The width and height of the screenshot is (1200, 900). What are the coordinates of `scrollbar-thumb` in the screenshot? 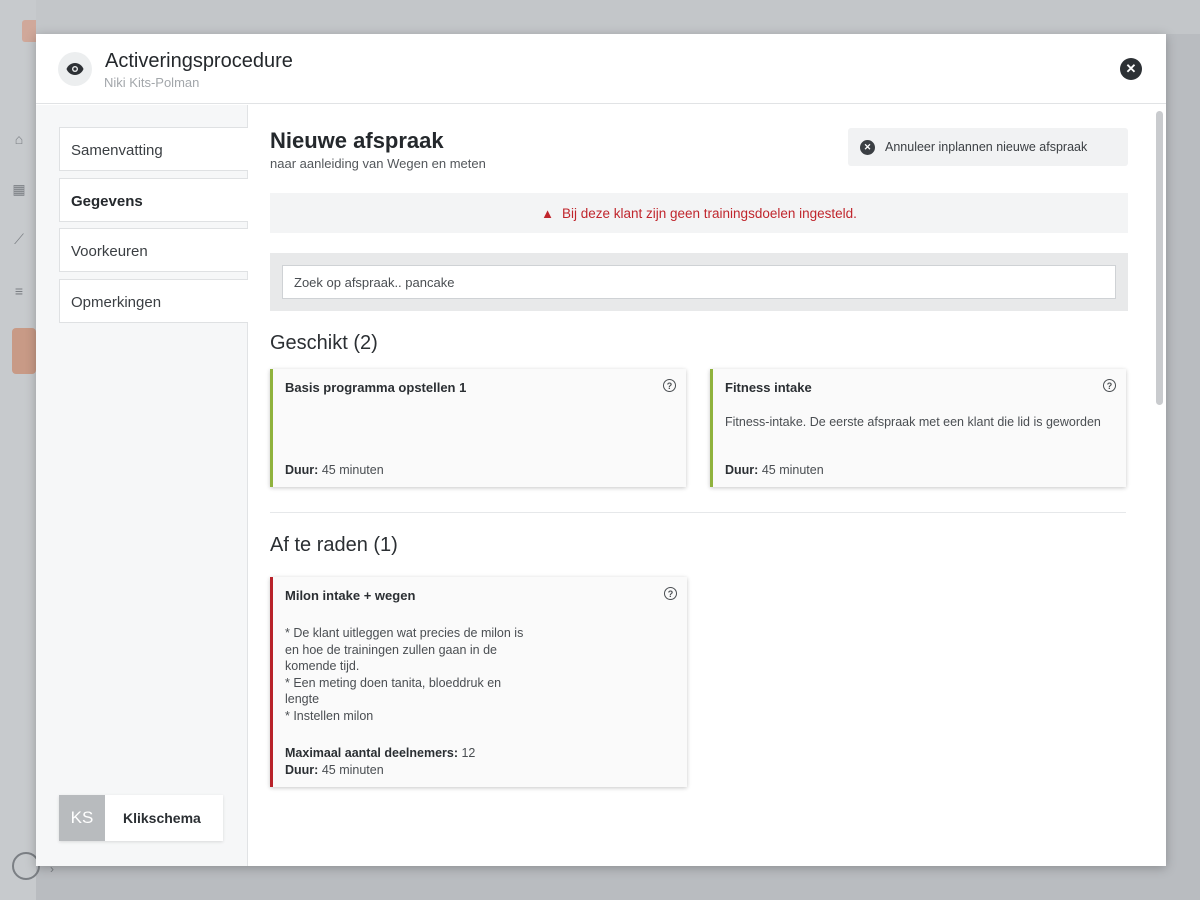 It's located at (1159, 258).